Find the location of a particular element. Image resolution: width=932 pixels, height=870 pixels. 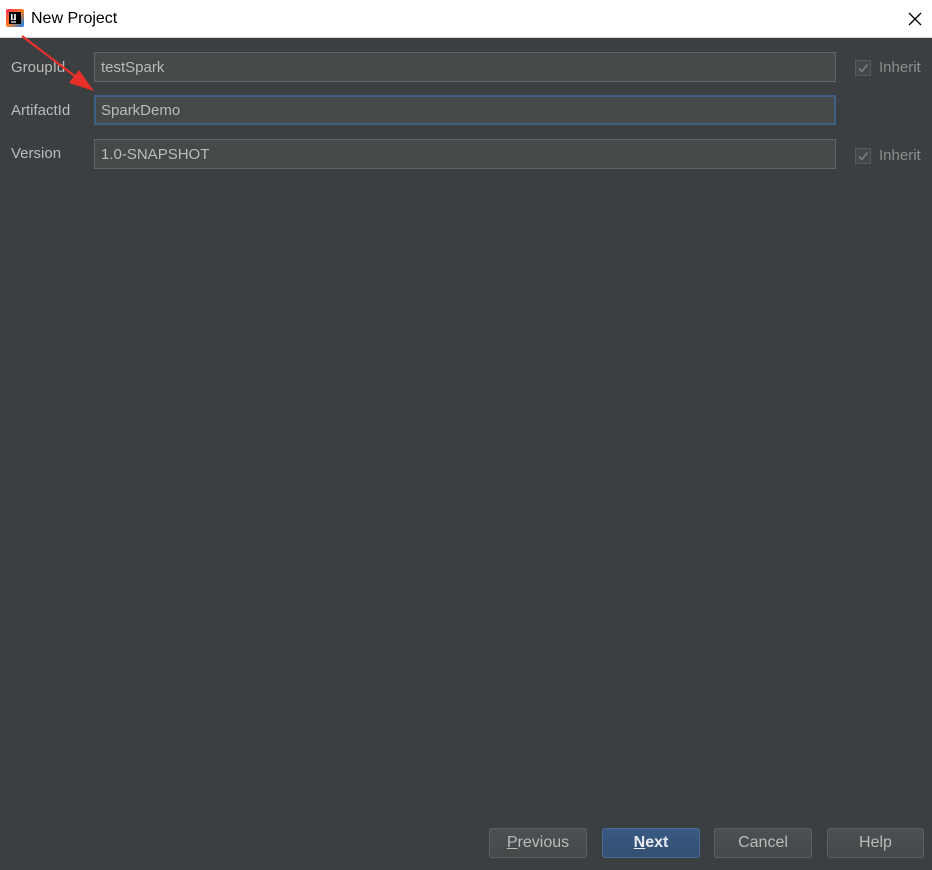

help-button: Help is located at coordinates (875, 843).